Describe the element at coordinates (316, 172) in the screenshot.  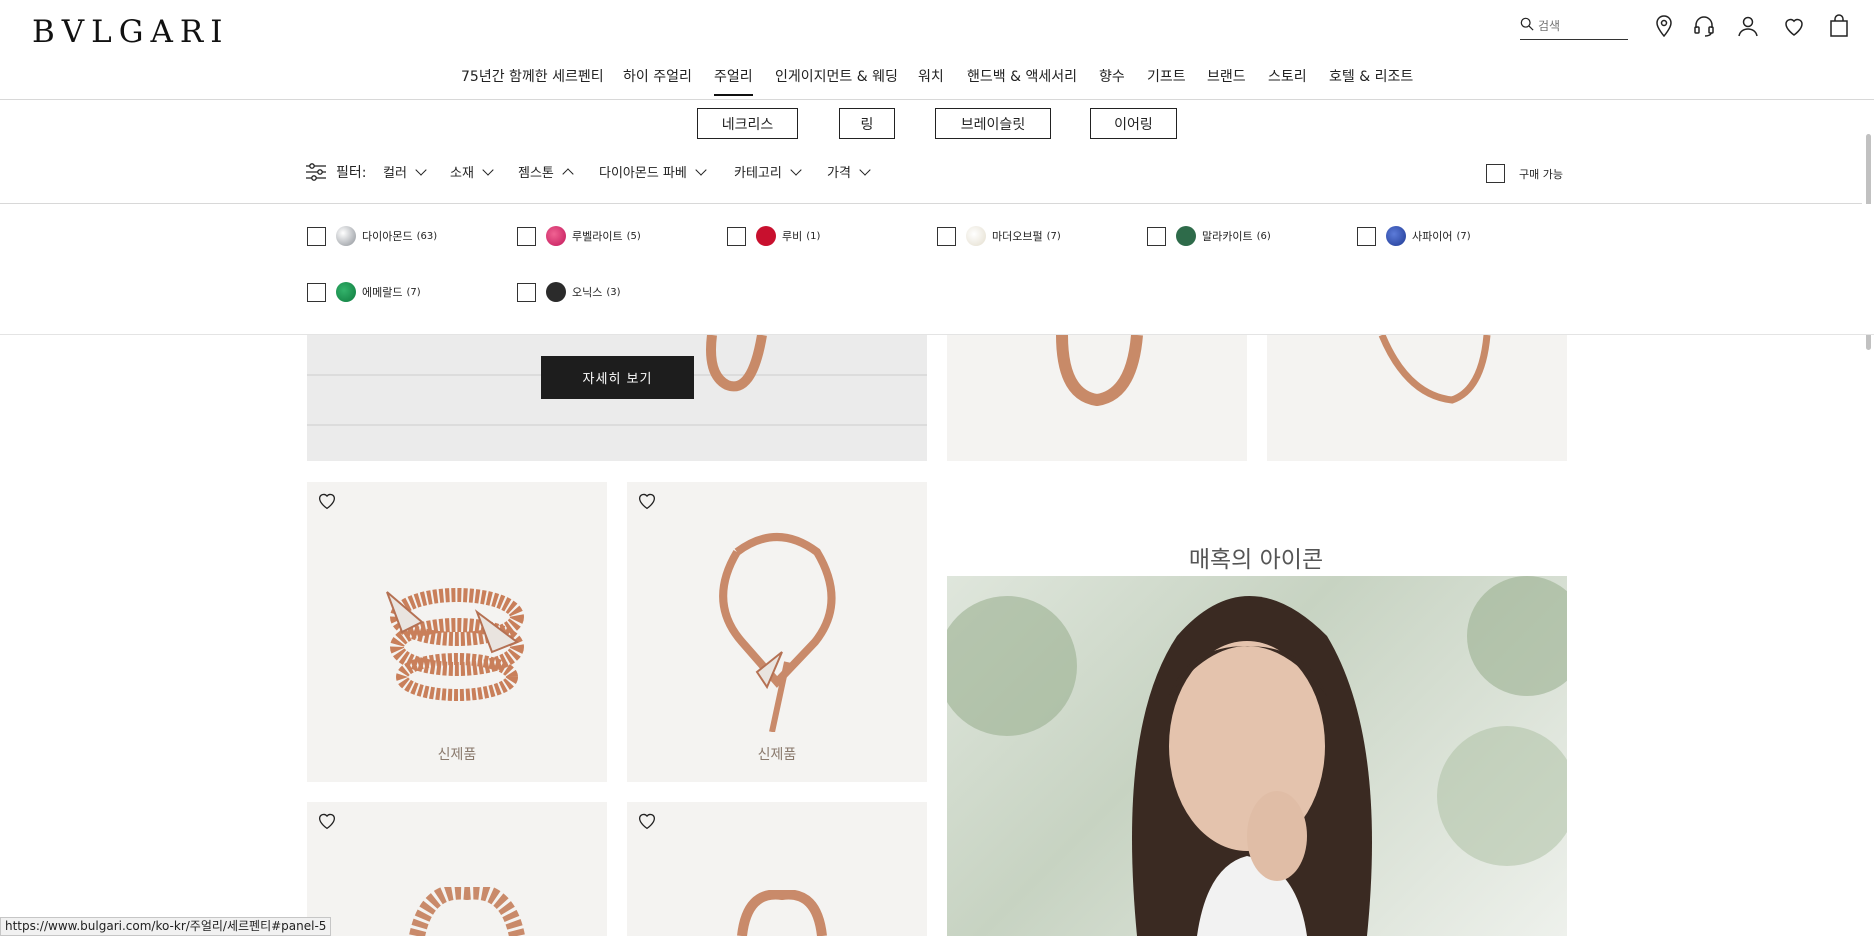
I see `sliders-icon` at that location.